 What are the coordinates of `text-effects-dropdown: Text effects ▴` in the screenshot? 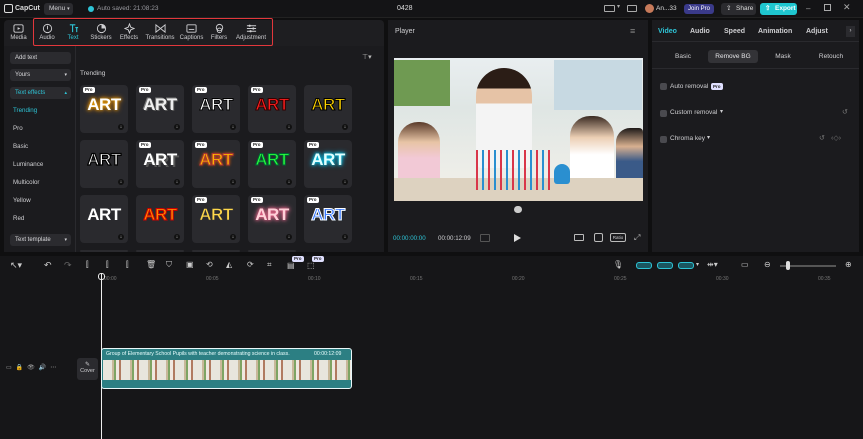 It's located at (40, 93).